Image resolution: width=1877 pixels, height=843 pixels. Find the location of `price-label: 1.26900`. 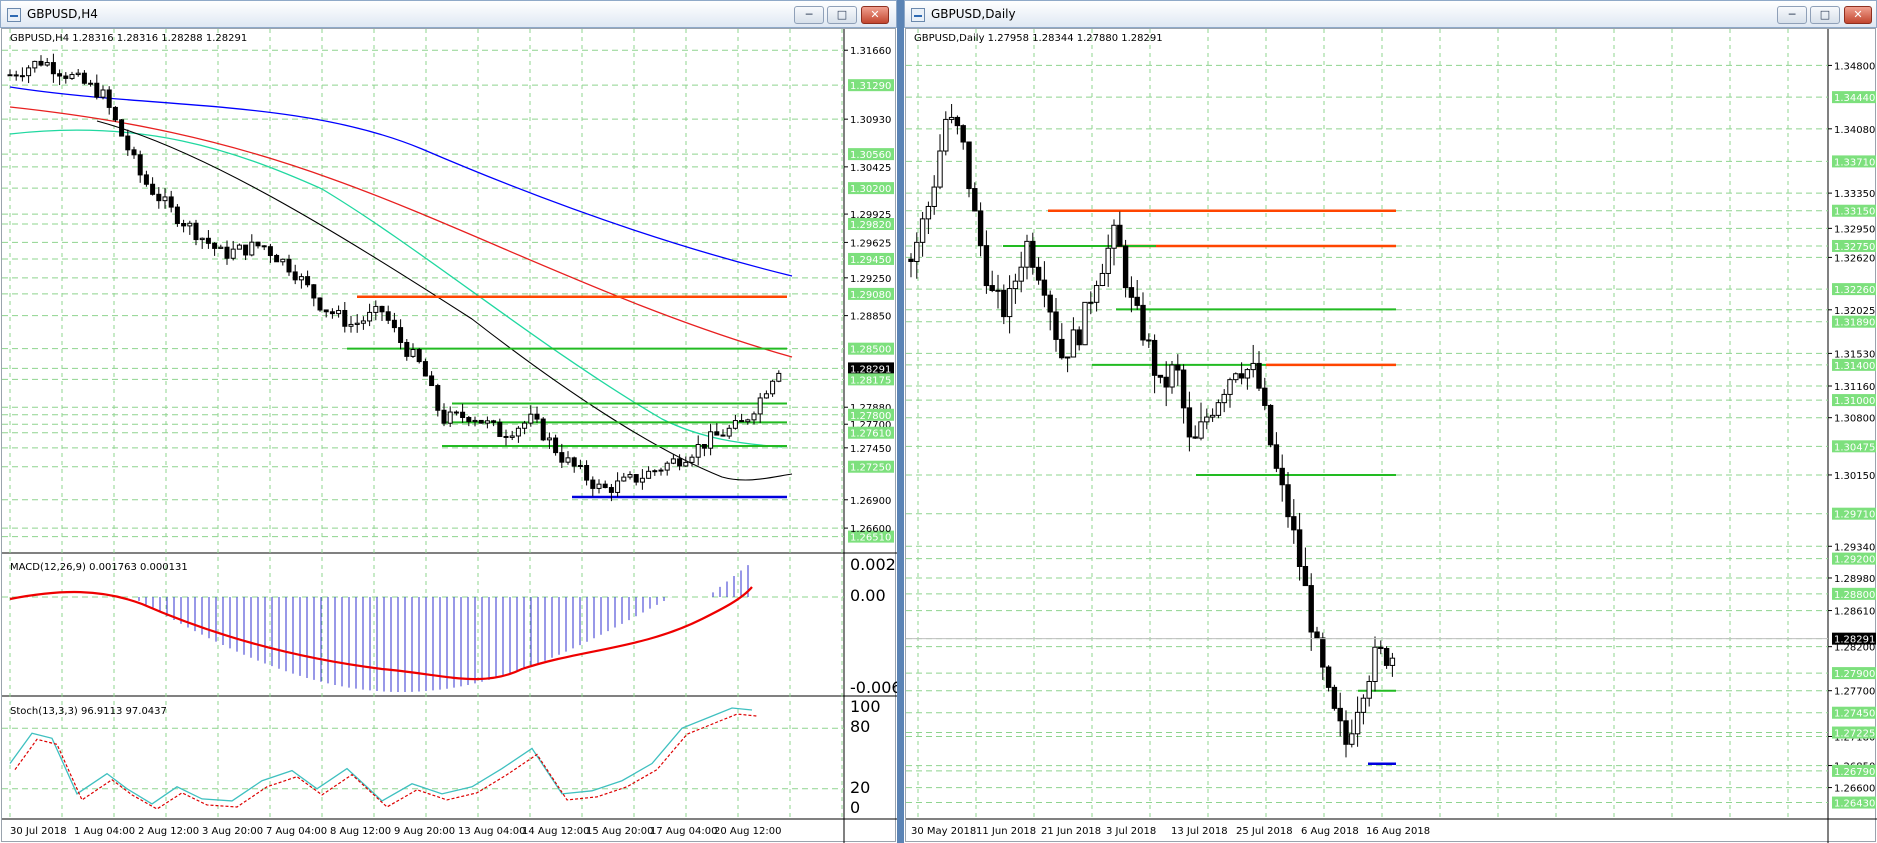

price-label: 1.26900 is located at coordinates (870, 501).